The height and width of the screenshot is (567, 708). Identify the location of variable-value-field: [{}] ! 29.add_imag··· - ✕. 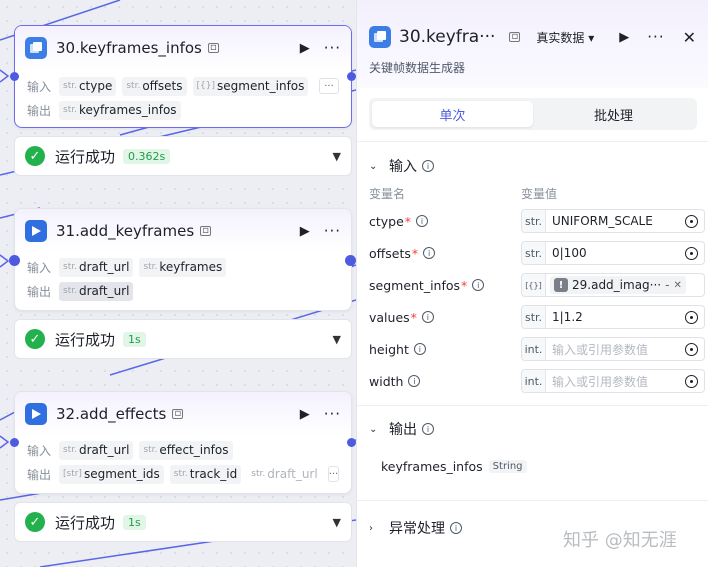
(613, 285).